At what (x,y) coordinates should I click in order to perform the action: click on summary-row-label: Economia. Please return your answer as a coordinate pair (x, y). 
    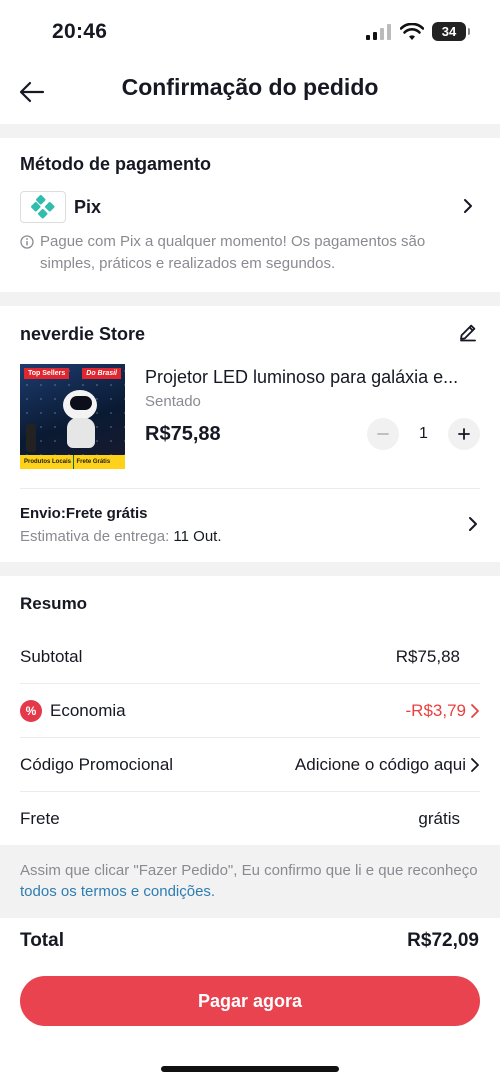
    Looking at the image, I should click on (88, 710).